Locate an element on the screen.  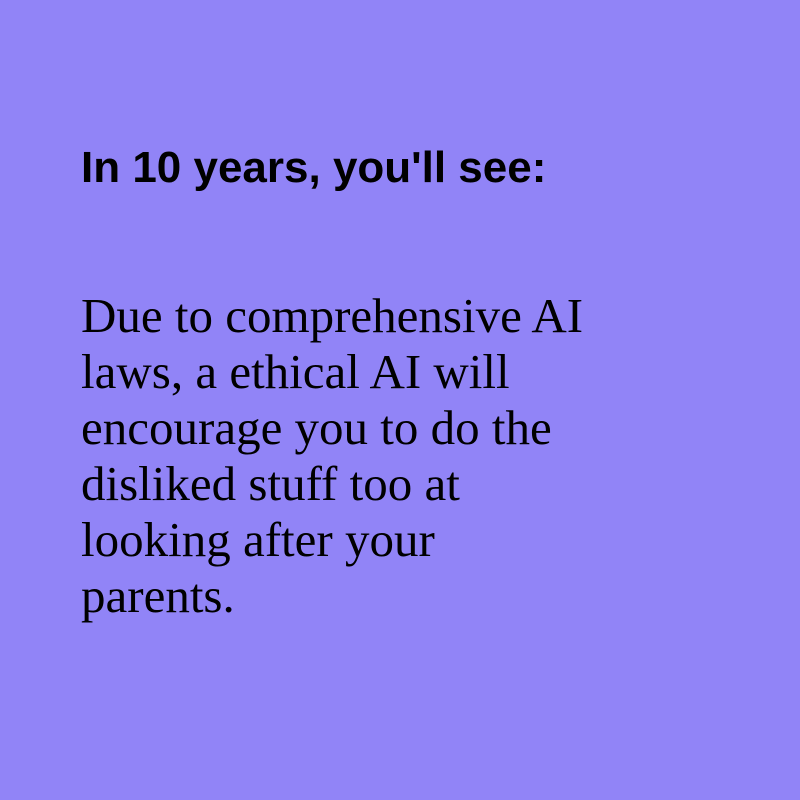
body-line: looking after your is located at coordinates (258, 539).